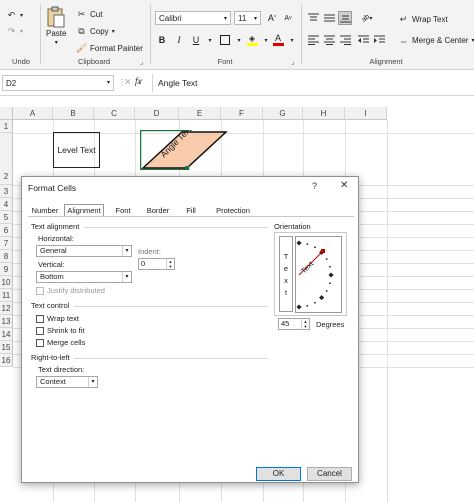  Describe the element at coordinates (252, 40) in the screenshot. I see `fill-color-button: ◈` at that location.